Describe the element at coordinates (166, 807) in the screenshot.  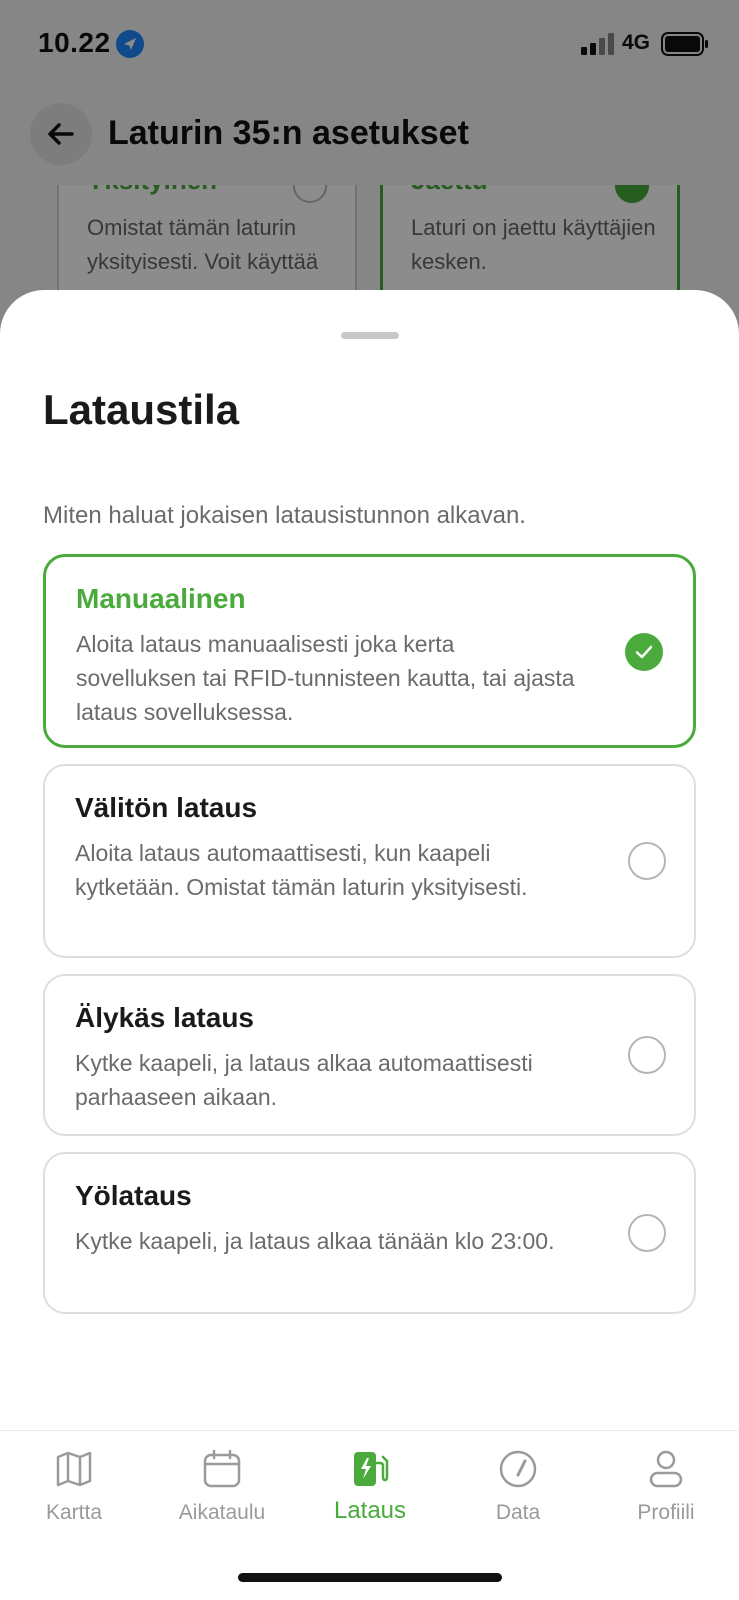
I see `option-title: Välitön lataus` at that location.